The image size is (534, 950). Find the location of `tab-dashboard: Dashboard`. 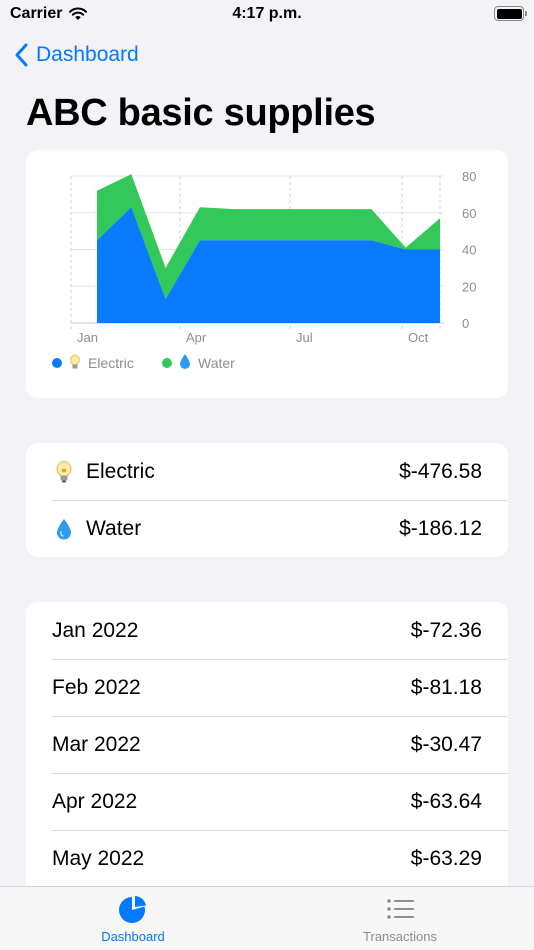

tab-dashboard: Dashboard is located at coordinates (133, 918).